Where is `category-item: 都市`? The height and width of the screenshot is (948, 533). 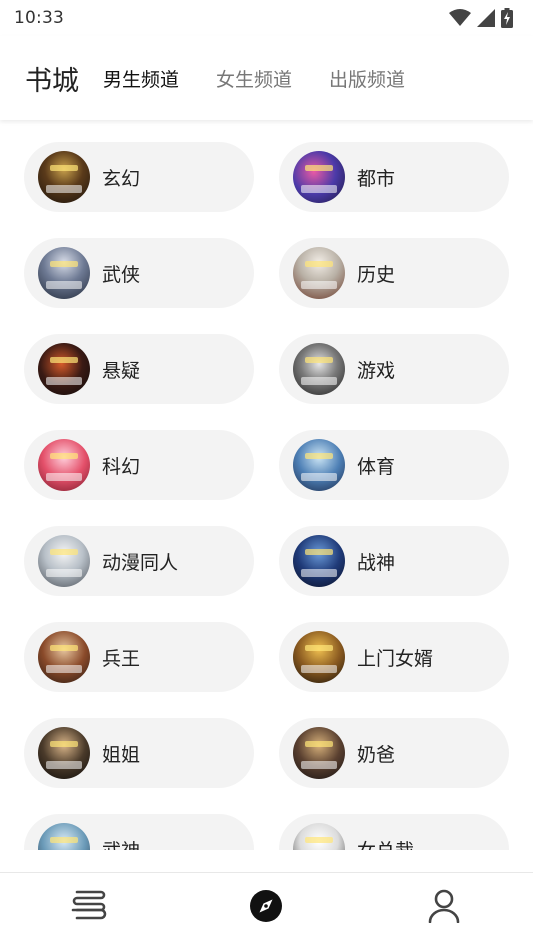
category-item: 都市 is located at coordinates (394, 177).